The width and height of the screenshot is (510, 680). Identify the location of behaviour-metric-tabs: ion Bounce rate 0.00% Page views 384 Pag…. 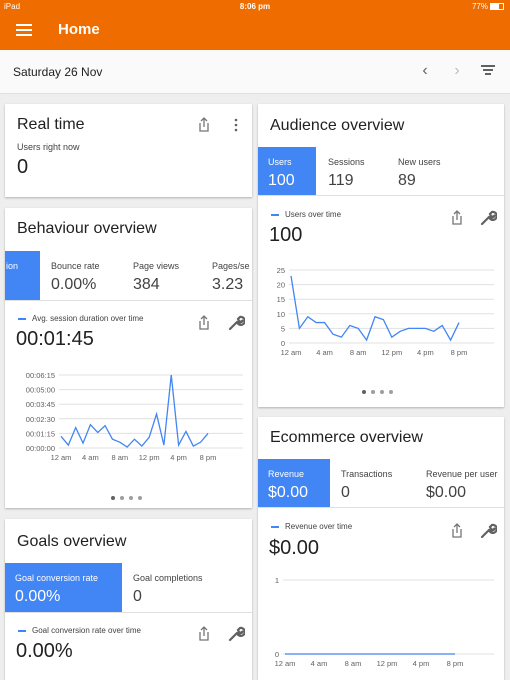
(128, 276).